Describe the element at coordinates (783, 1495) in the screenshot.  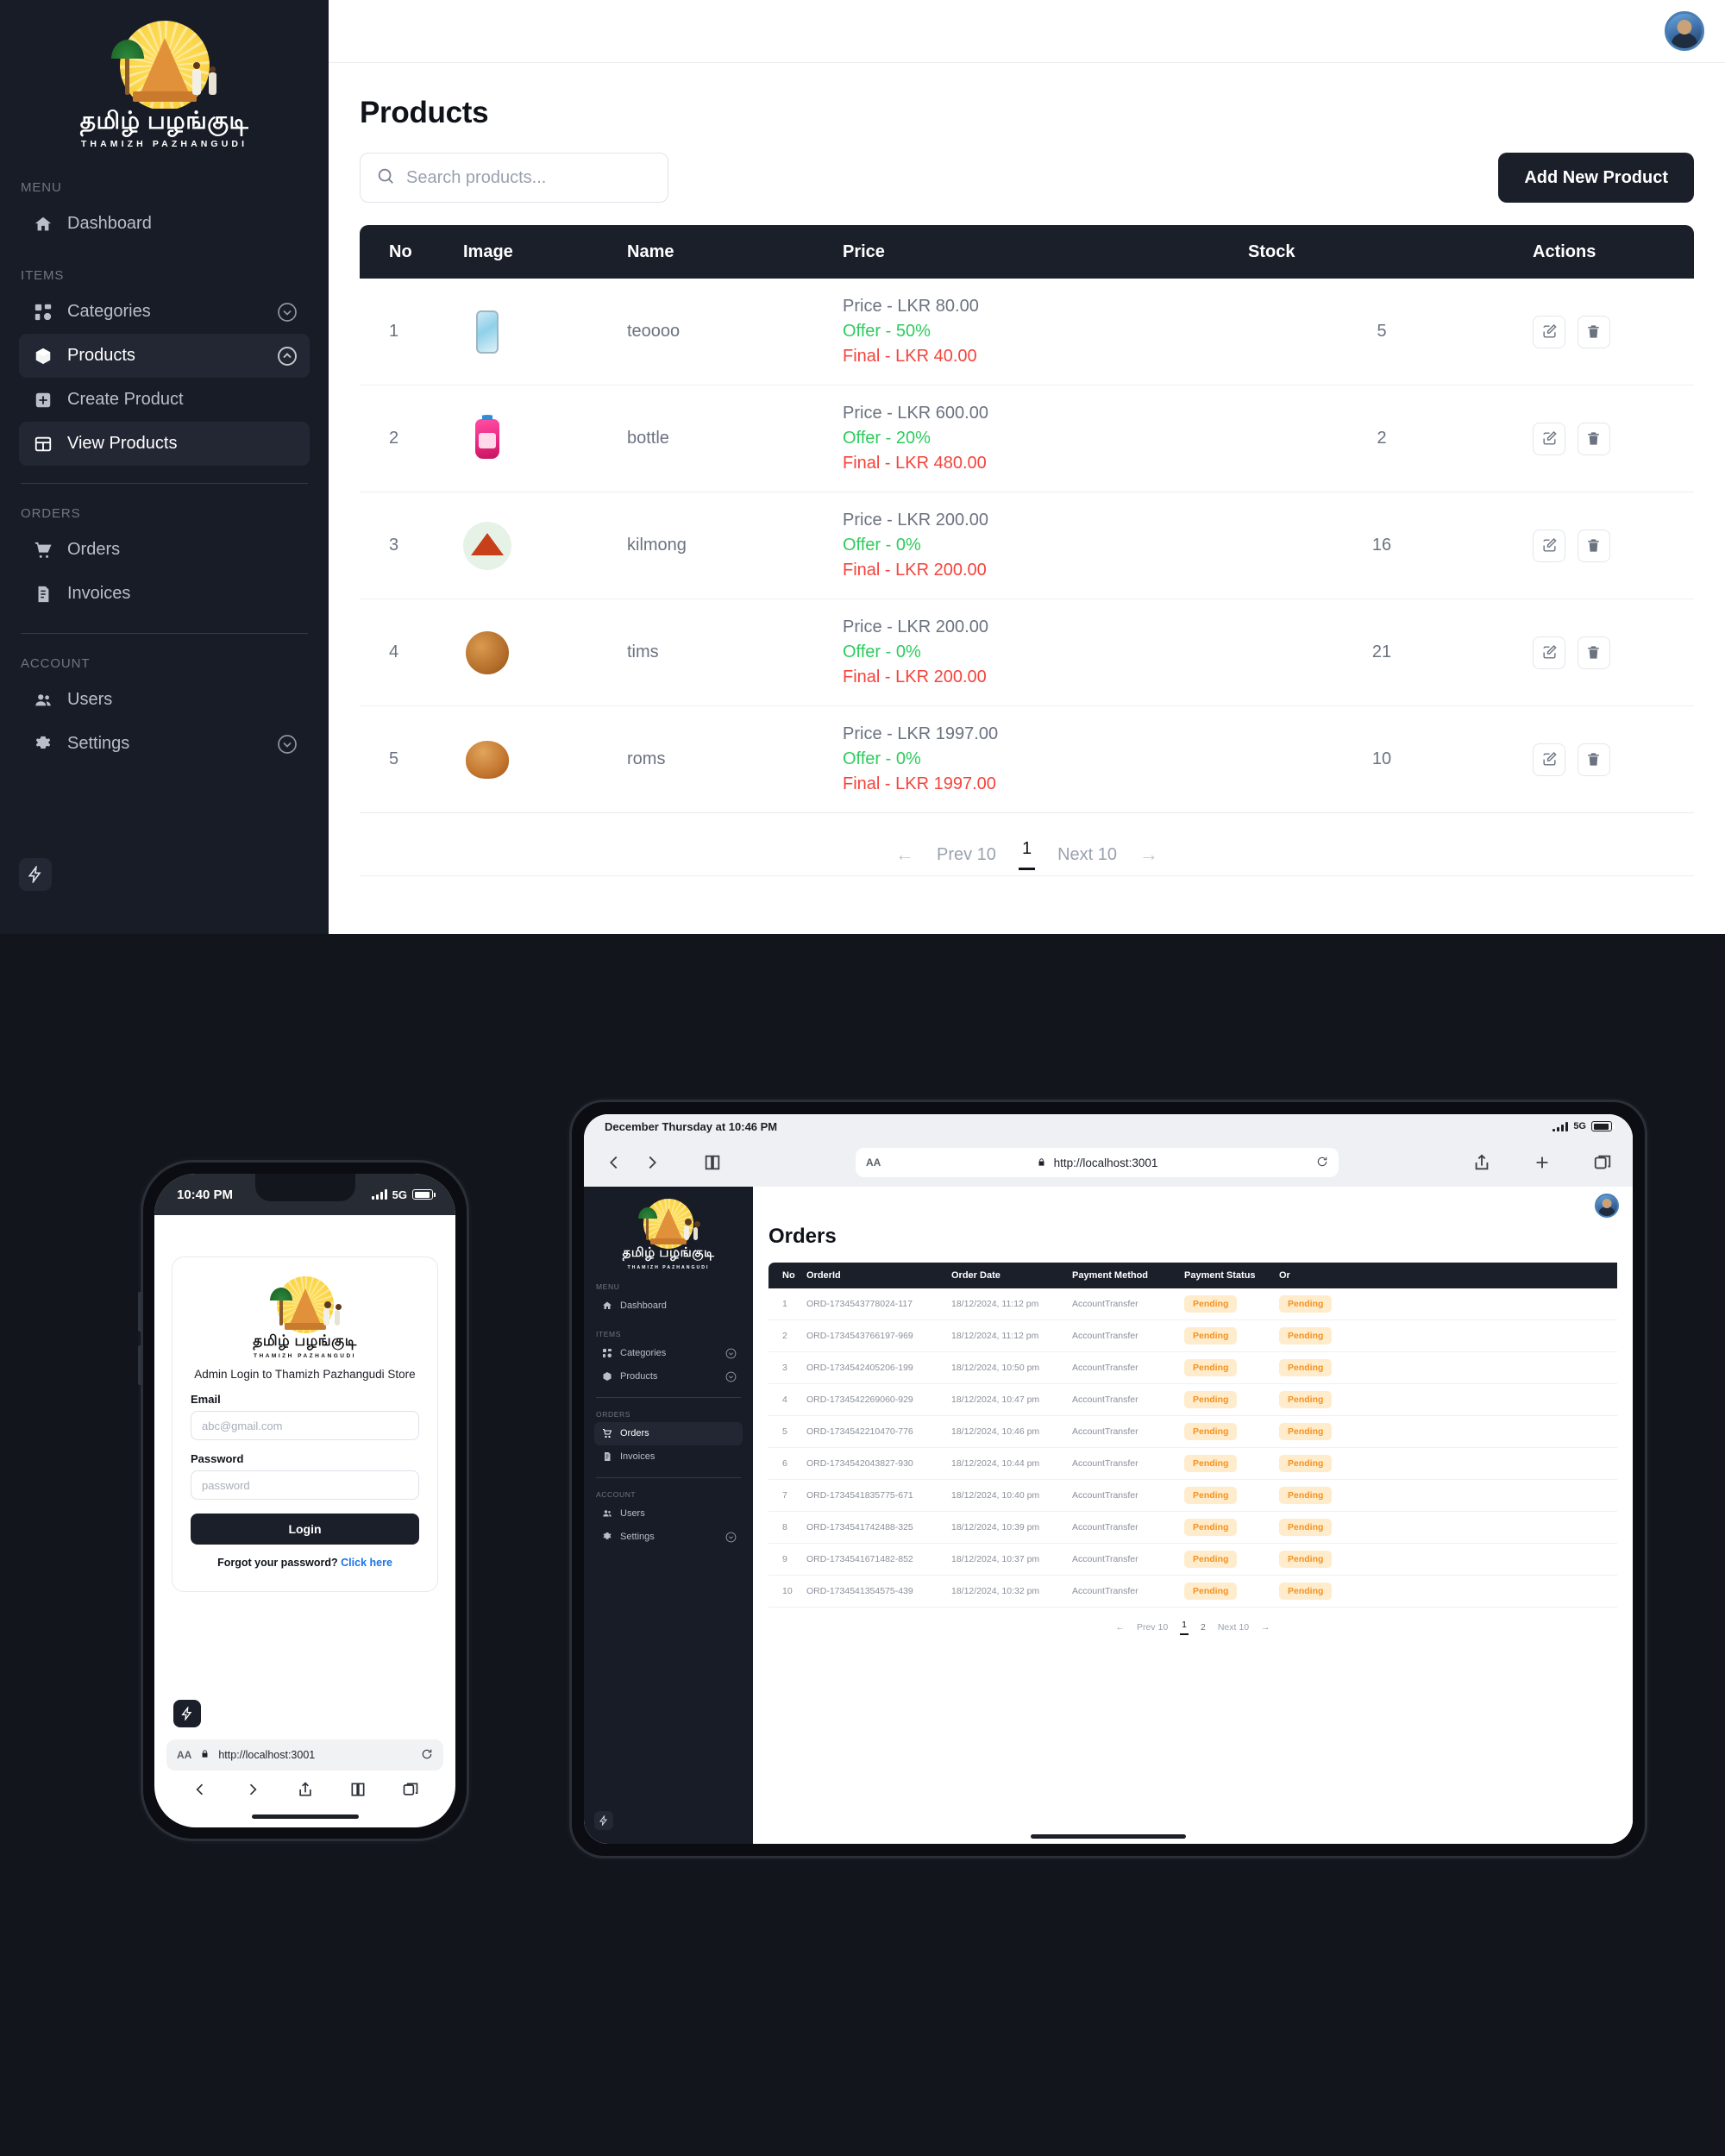
I see `cell-no: 7` at that location.